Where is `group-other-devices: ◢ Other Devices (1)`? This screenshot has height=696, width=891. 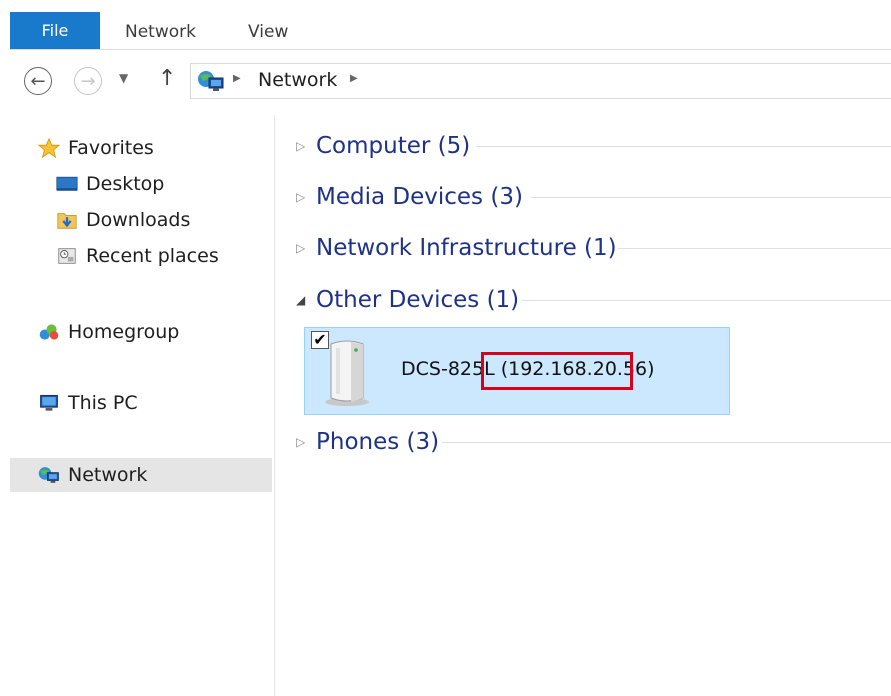
group-other-devices: ◢ Other Devices (1) is located at coordinates (593, 300).